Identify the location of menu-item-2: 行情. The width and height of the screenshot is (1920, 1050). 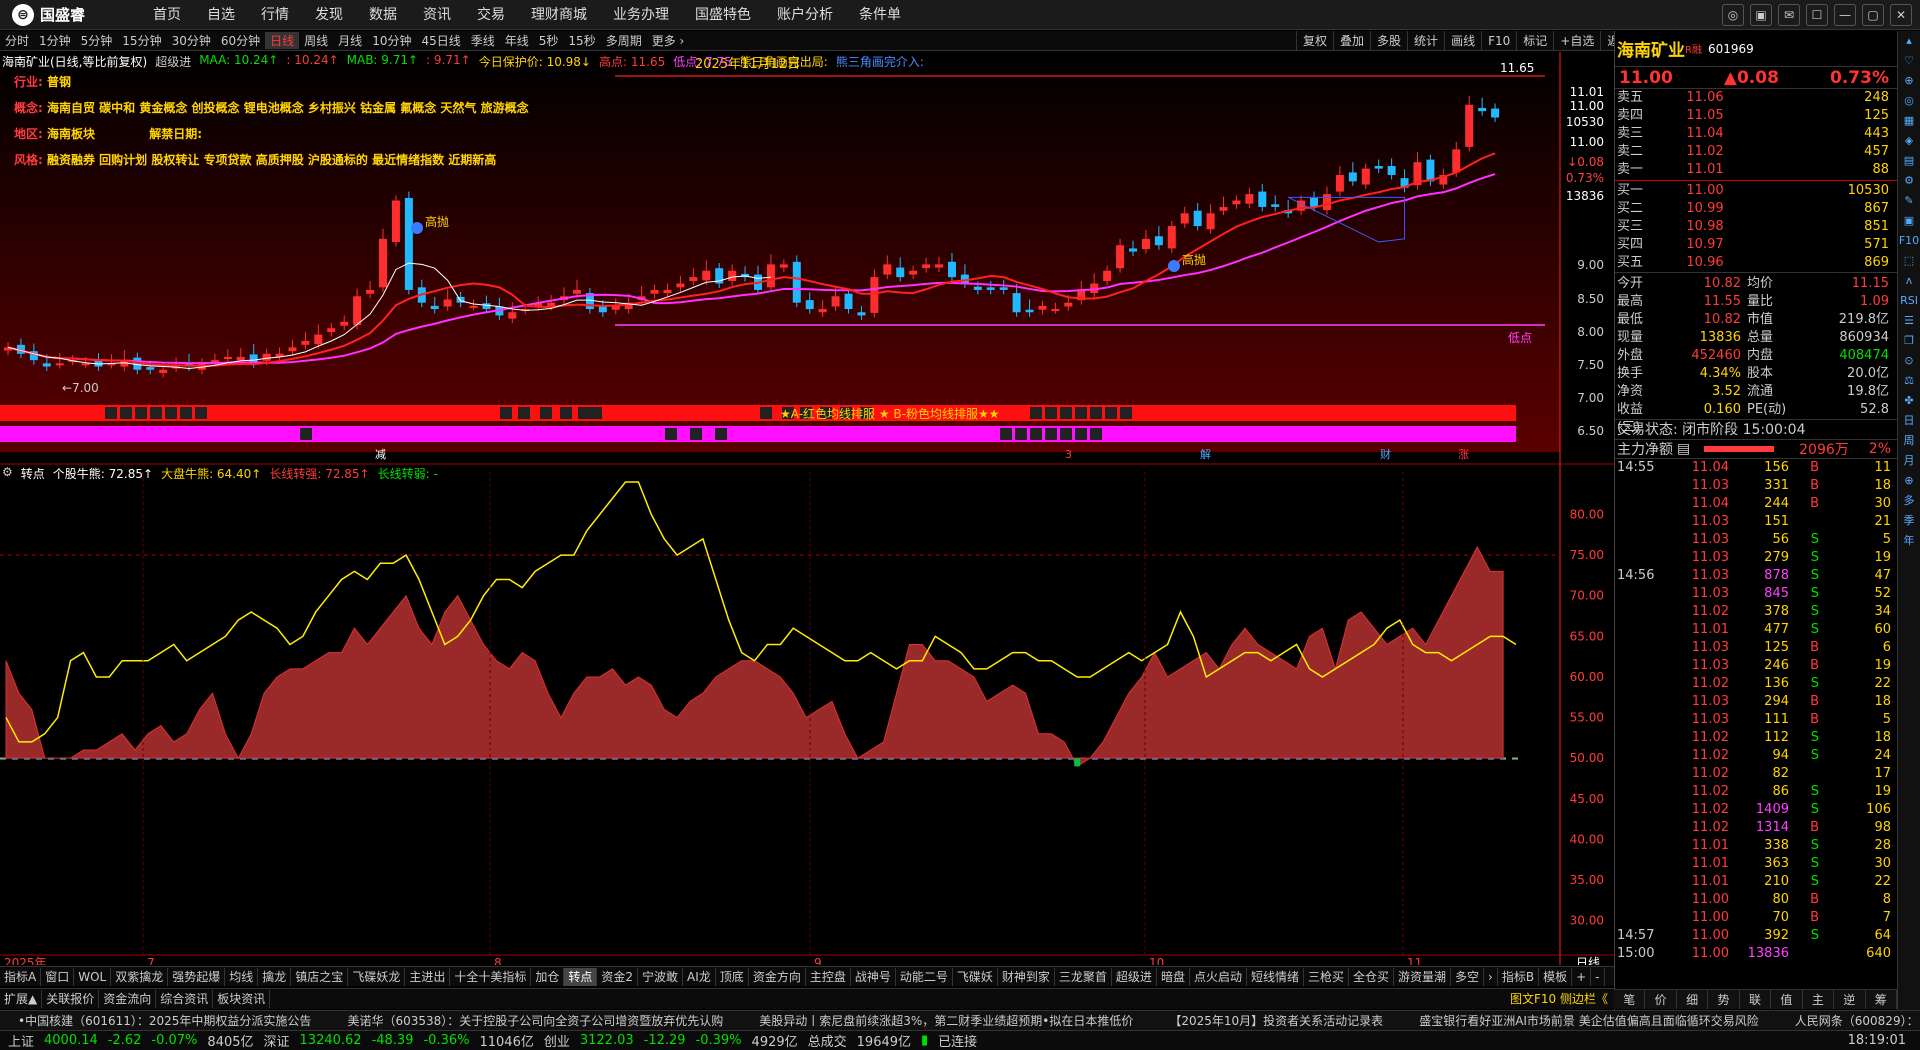
(275, 15).